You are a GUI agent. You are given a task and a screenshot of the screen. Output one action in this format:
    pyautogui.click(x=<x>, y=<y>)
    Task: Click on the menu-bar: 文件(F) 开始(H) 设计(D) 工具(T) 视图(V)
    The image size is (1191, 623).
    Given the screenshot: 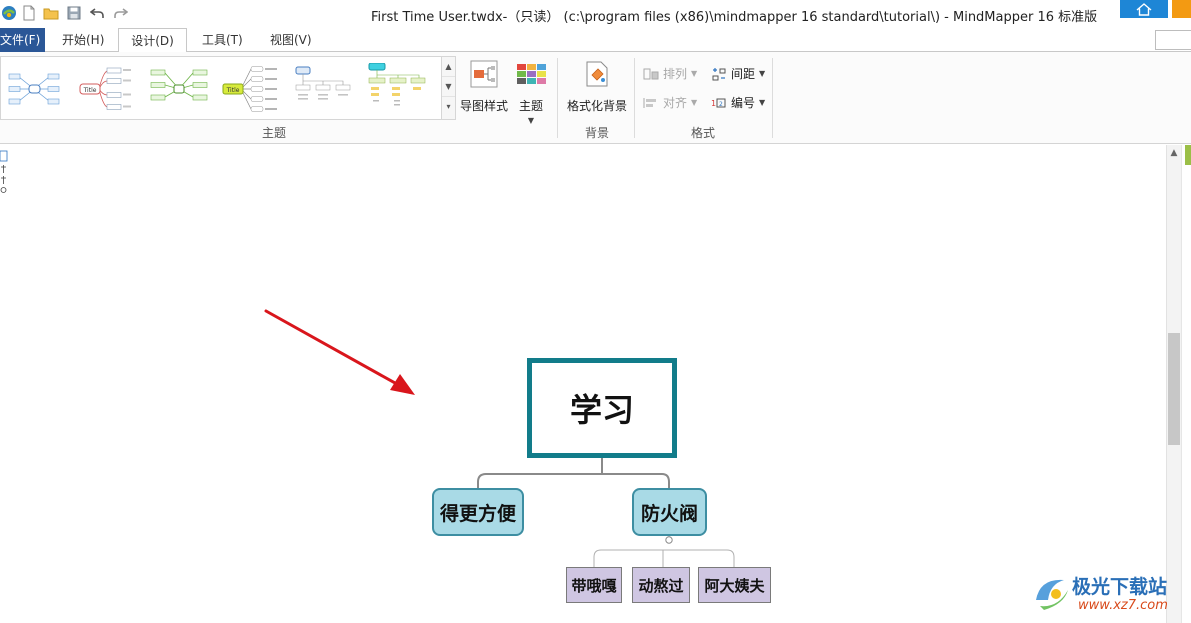 What is the action you would take?
    pyautogui.click(x=595, y=40)
    